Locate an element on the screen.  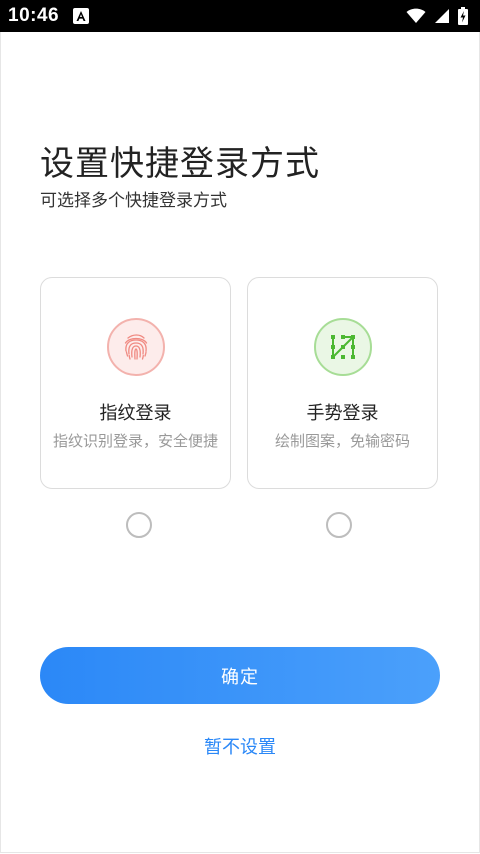
fingerprint-login-card: 指纹登录 指纹识别登录，安全便捷 is located at coordinates (135, 383).